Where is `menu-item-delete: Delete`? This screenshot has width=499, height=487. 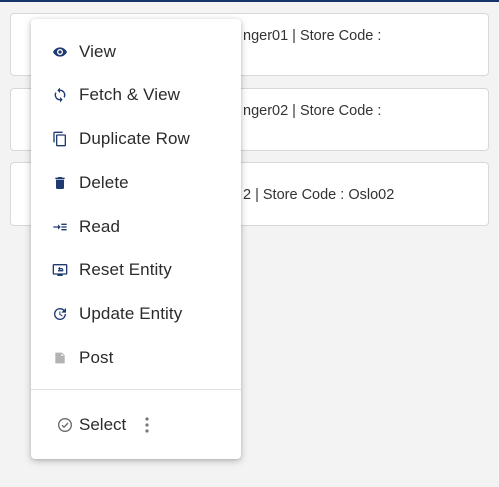
menu-item-delete: Delete is located at coordinates (136, 183).